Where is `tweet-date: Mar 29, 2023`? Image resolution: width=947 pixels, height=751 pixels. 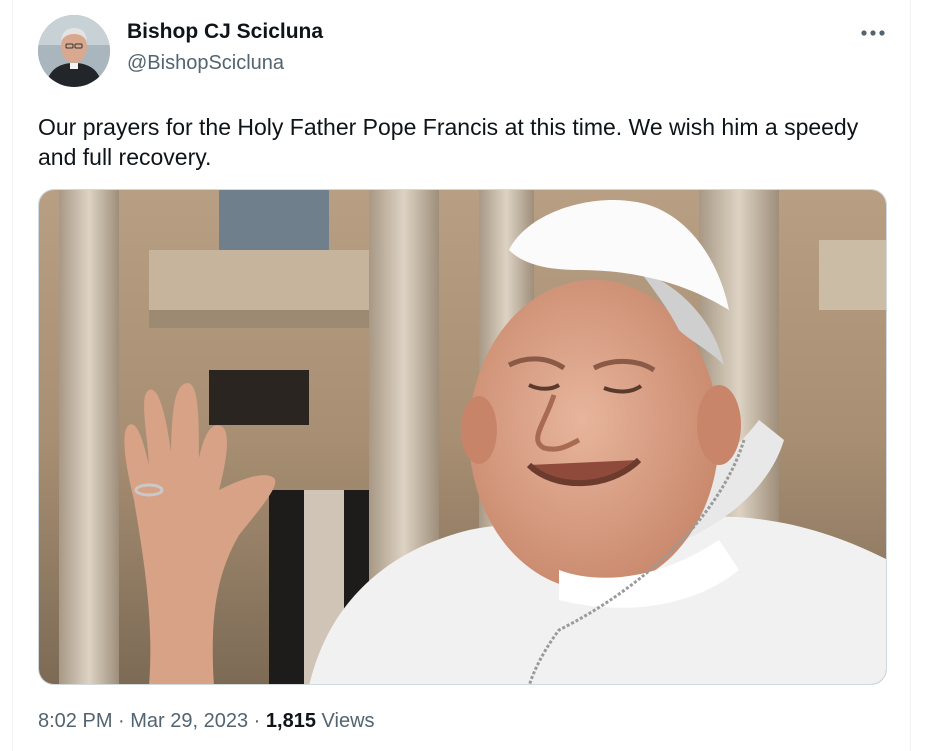 tweet-date: Mar 29, 2023 is located at coordinates (189, 721).